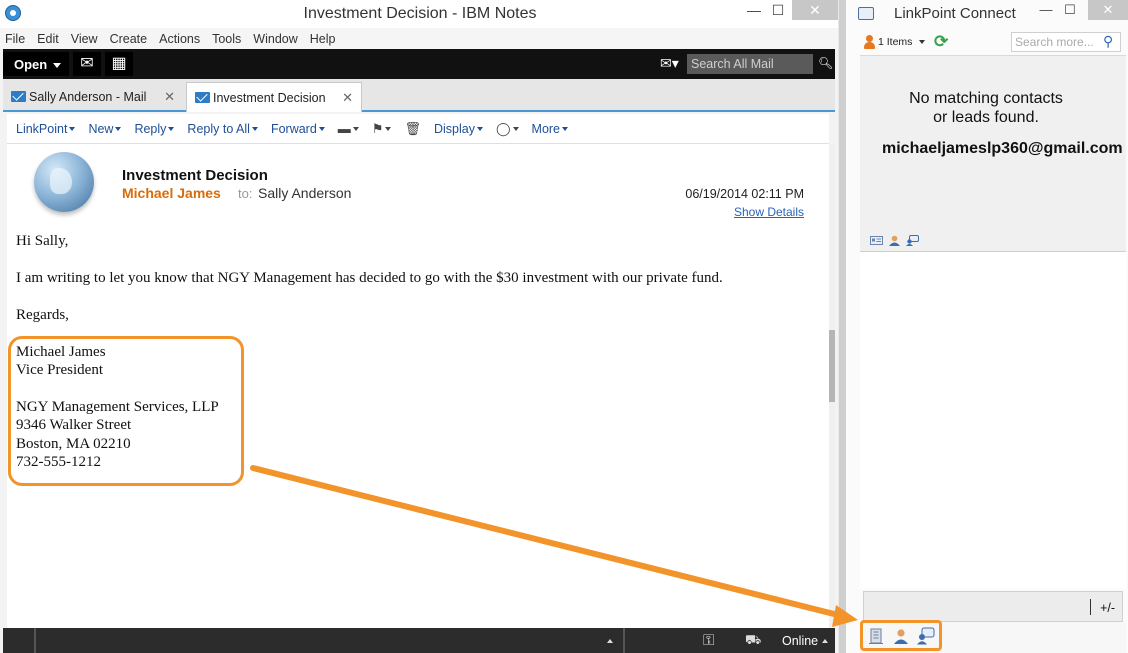  Describe the element at coordinates (419, 640) in the screenshot. I see `status-bar: ⚿ ⛟ Online` at that location.